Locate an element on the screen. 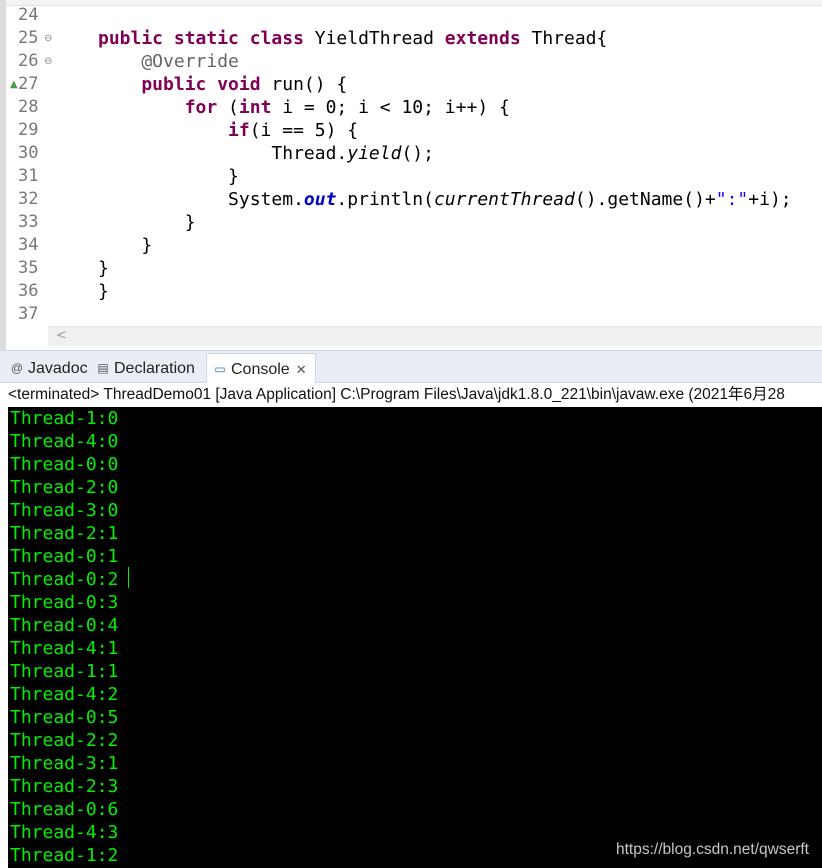  code-token: currentThread is located at coordinates (504, 199).